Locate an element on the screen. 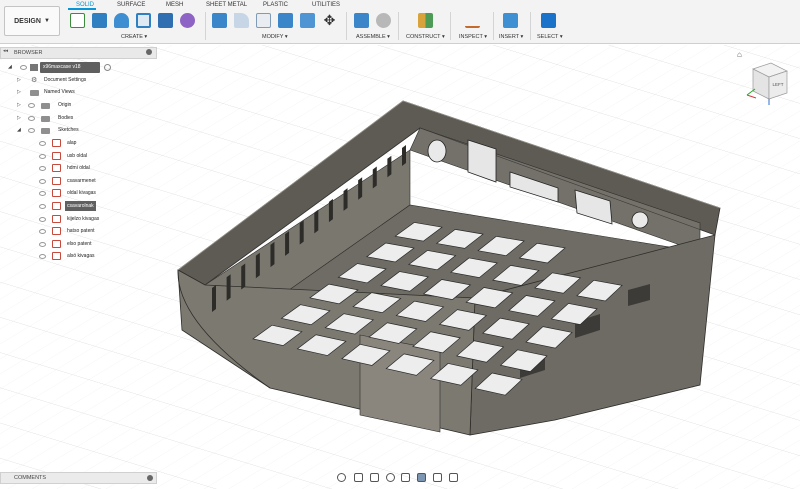  press-pull-icon is located at coordinates (219, 20).